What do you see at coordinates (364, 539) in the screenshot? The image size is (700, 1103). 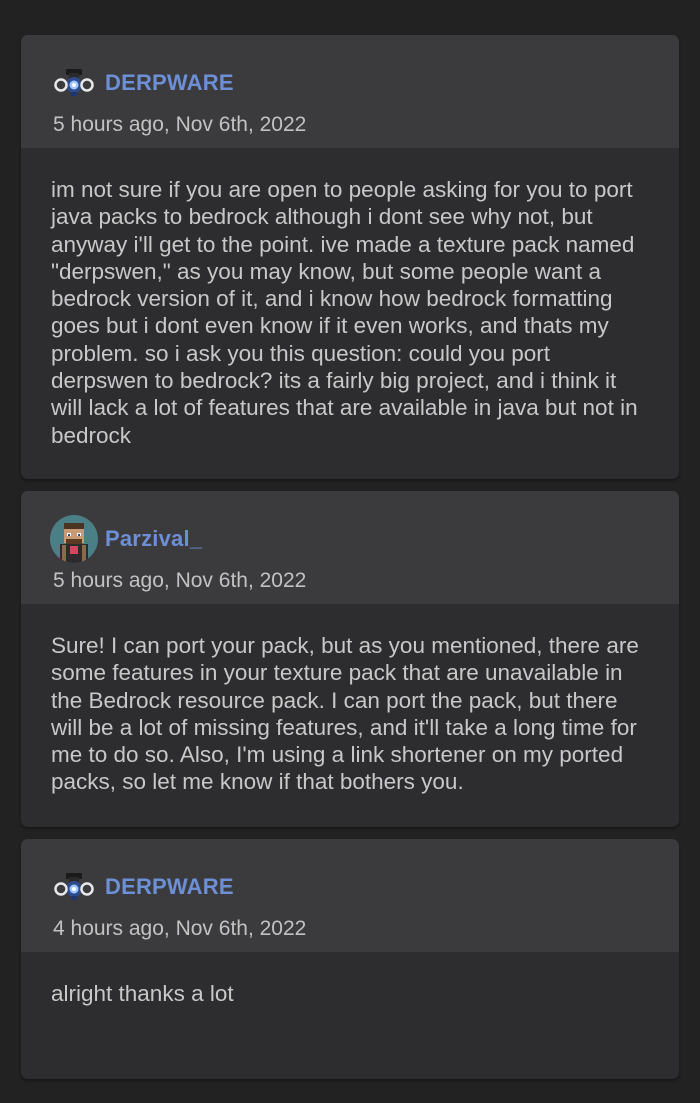 I see `author-row: Parzival_` at bounding box center [364, 539].